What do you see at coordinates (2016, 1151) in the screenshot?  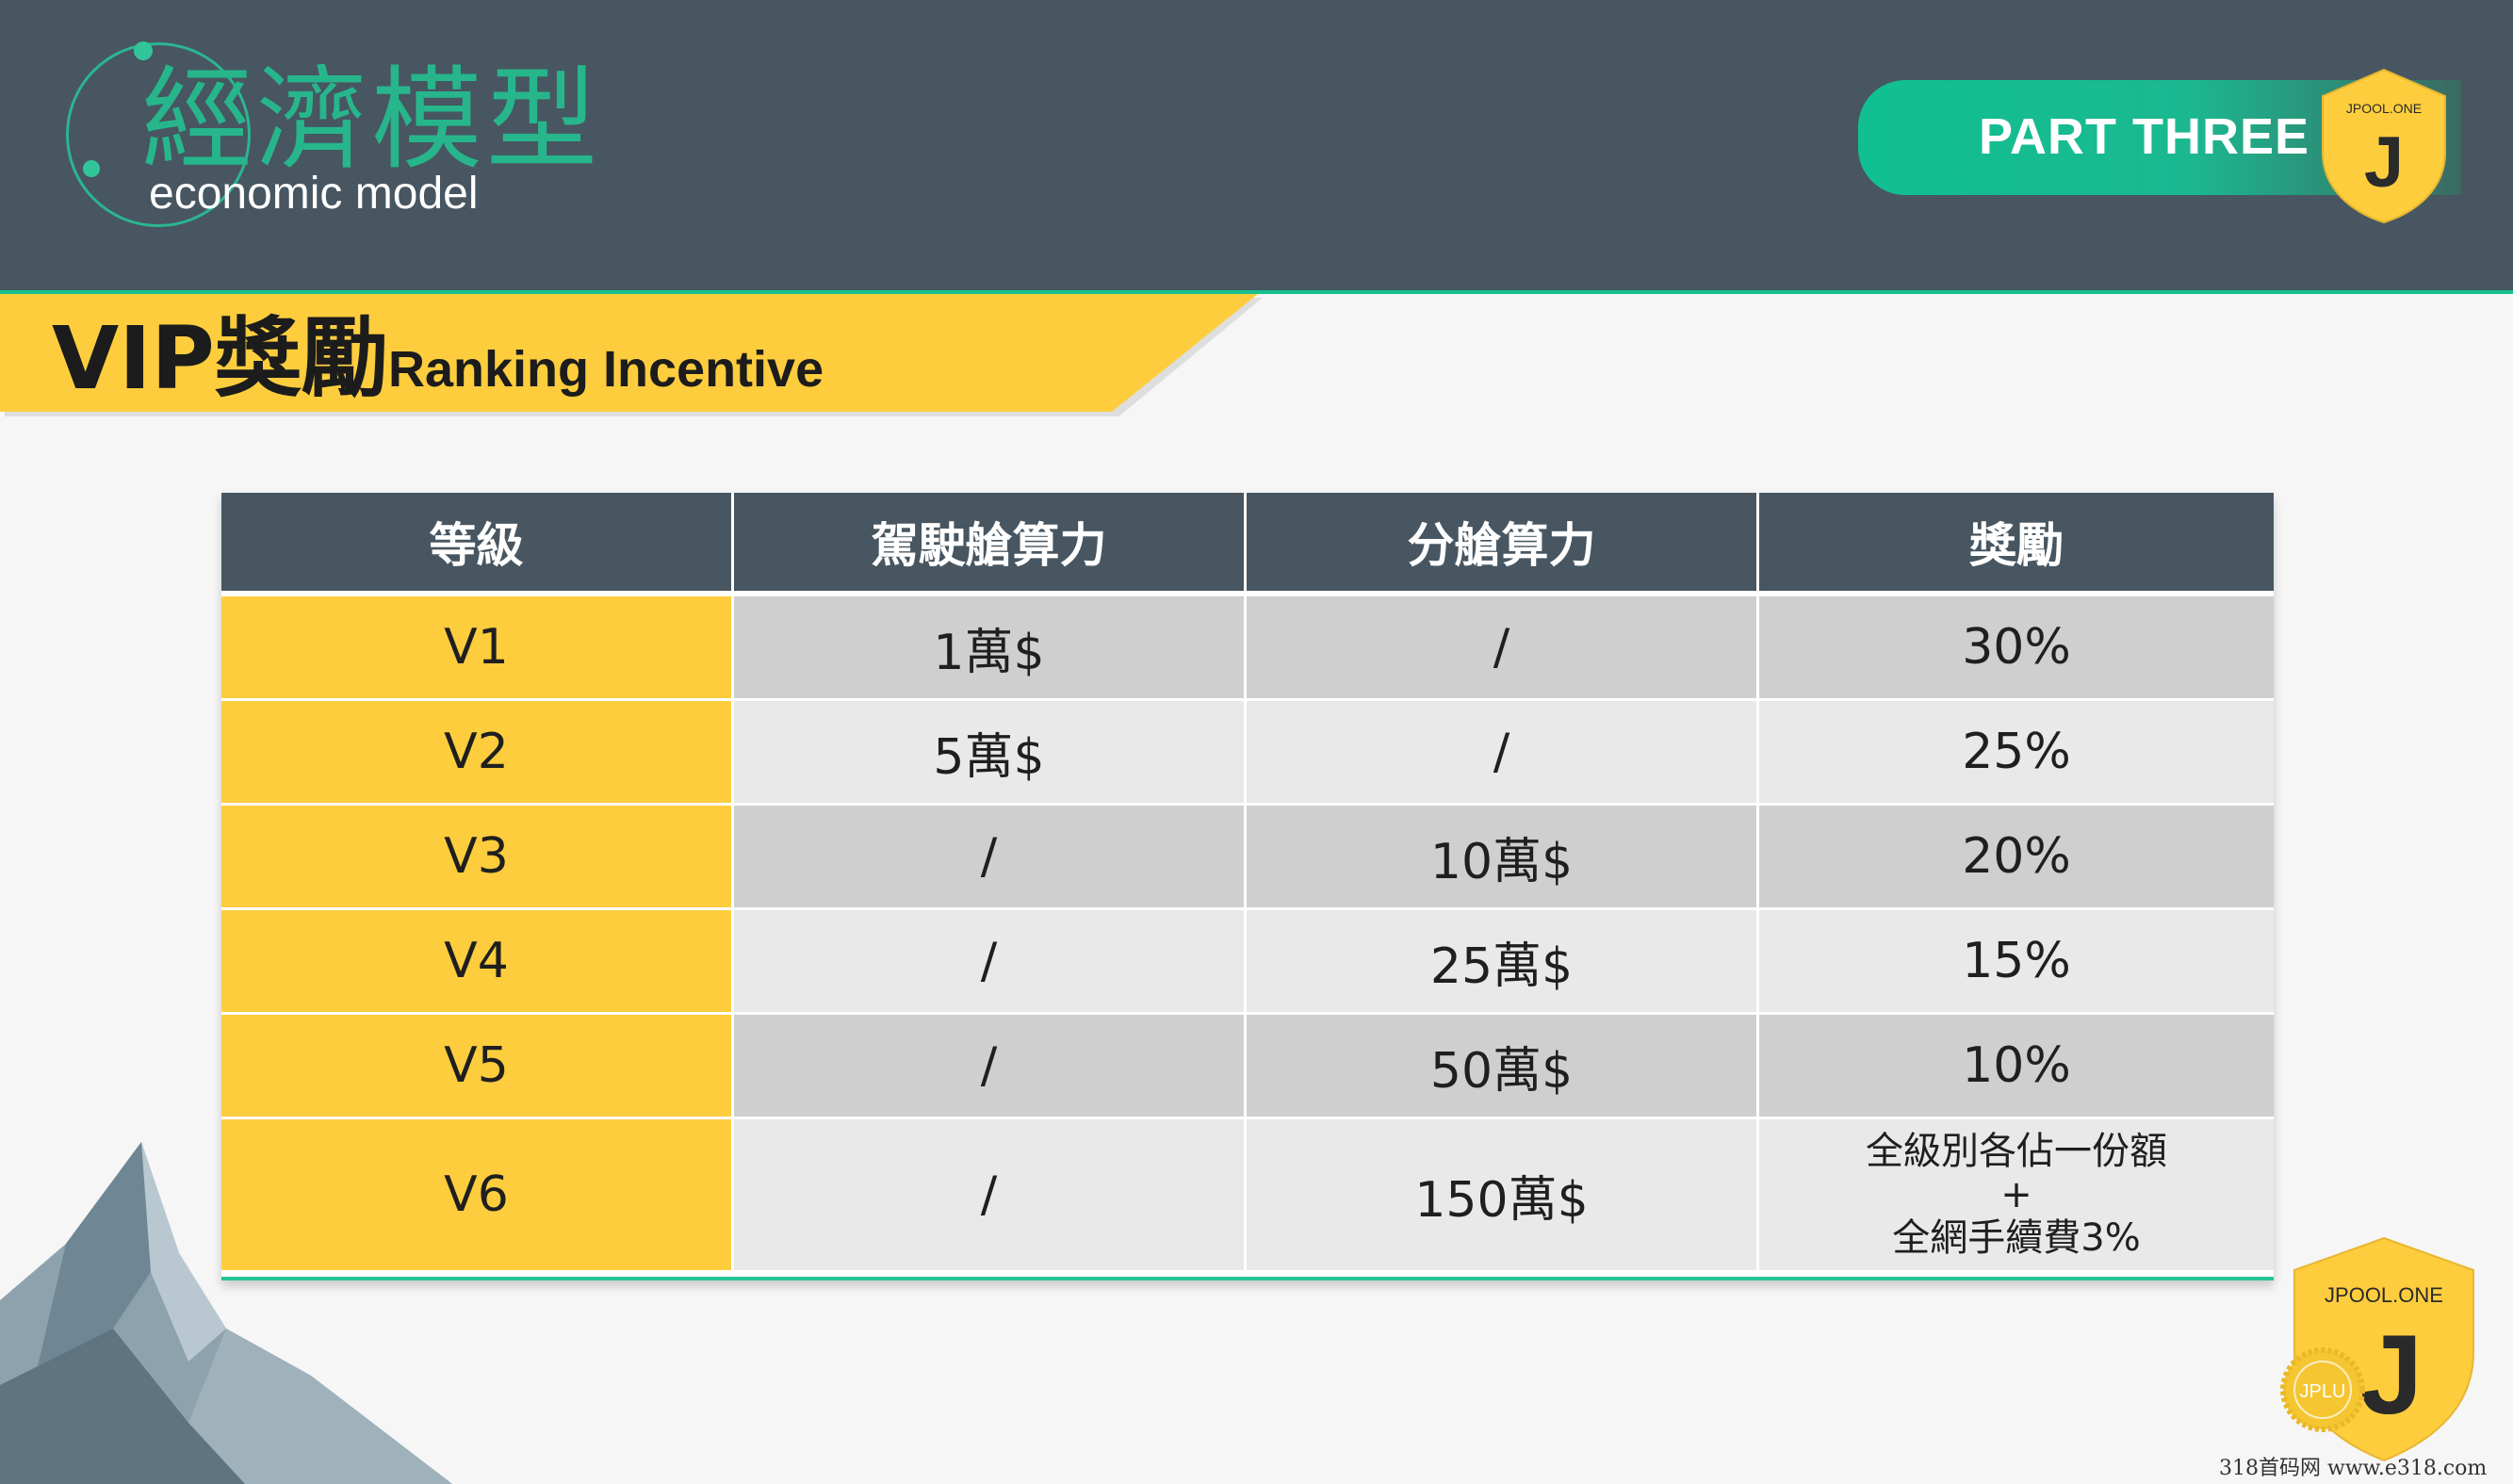 I see `reward-line: 全級別各佔一份額` at bounding box center [2016, 1151].